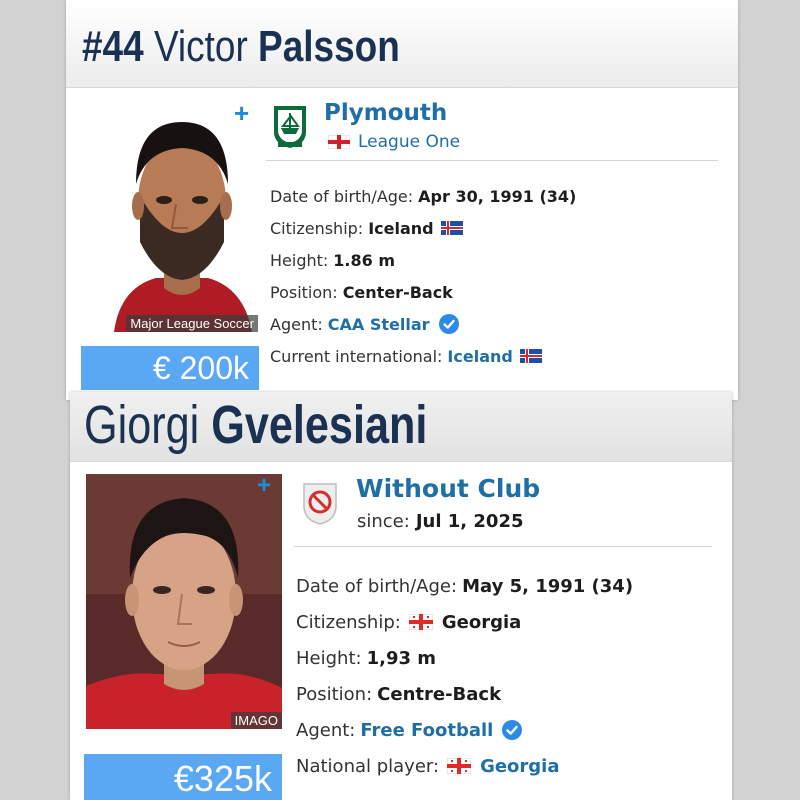  Describe the element at coordinates (142, 425) in the screenshot. I see `first-name: Giorgi` at that location.